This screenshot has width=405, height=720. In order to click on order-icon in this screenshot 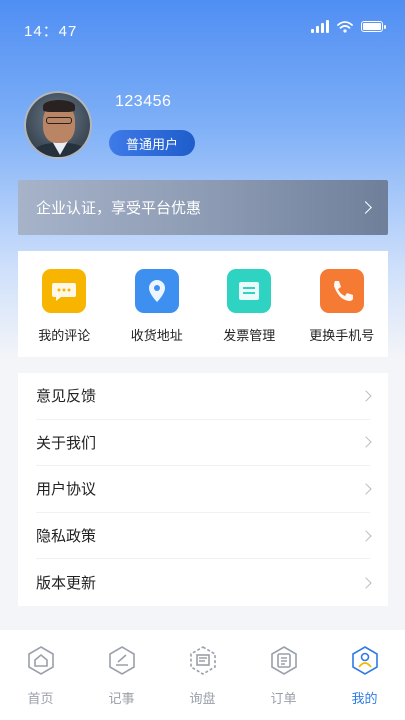, I will do `click(283, 660)`.